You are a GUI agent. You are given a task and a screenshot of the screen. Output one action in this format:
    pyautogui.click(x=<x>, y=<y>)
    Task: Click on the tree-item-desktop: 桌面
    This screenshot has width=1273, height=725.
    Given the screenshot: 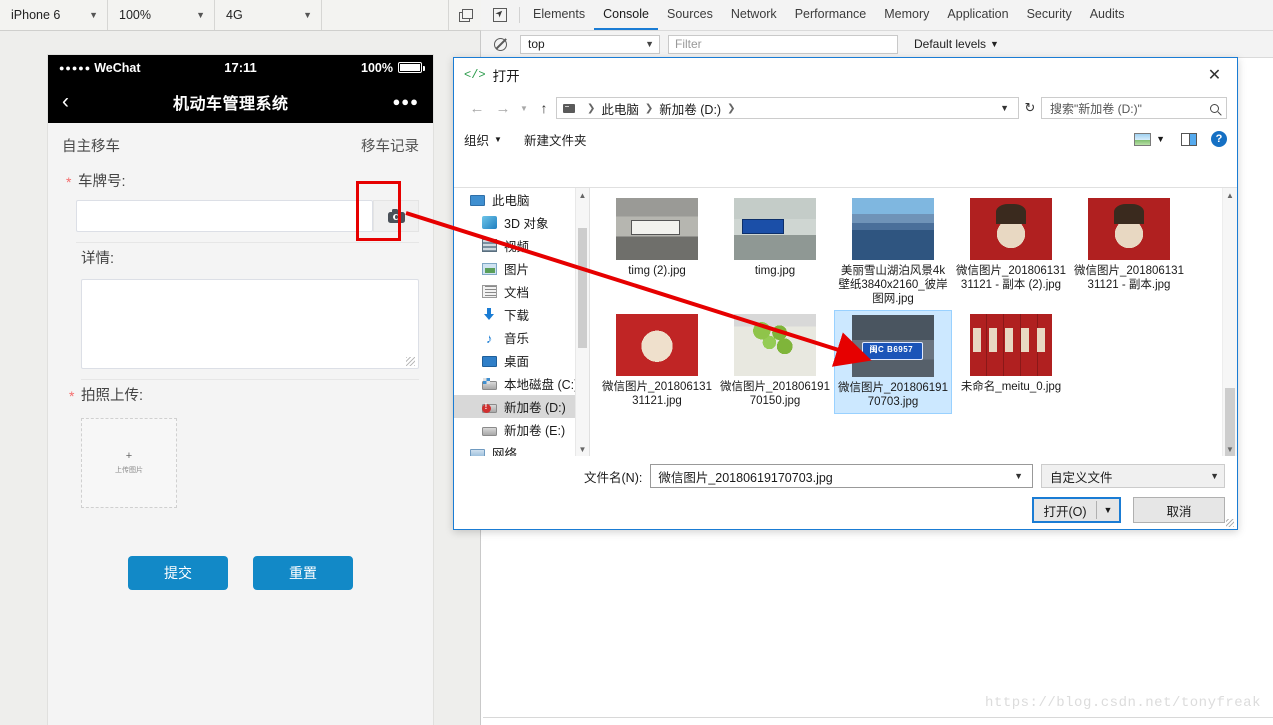 What is the action you would take?
    pyautogui.click(x=521, y=360)
    